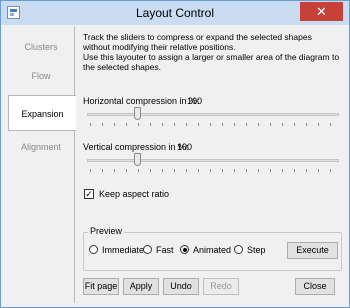 Image resolution: width=350 pixels, height=308 pixels. I want to click on radio-animated, so click(184, 249).